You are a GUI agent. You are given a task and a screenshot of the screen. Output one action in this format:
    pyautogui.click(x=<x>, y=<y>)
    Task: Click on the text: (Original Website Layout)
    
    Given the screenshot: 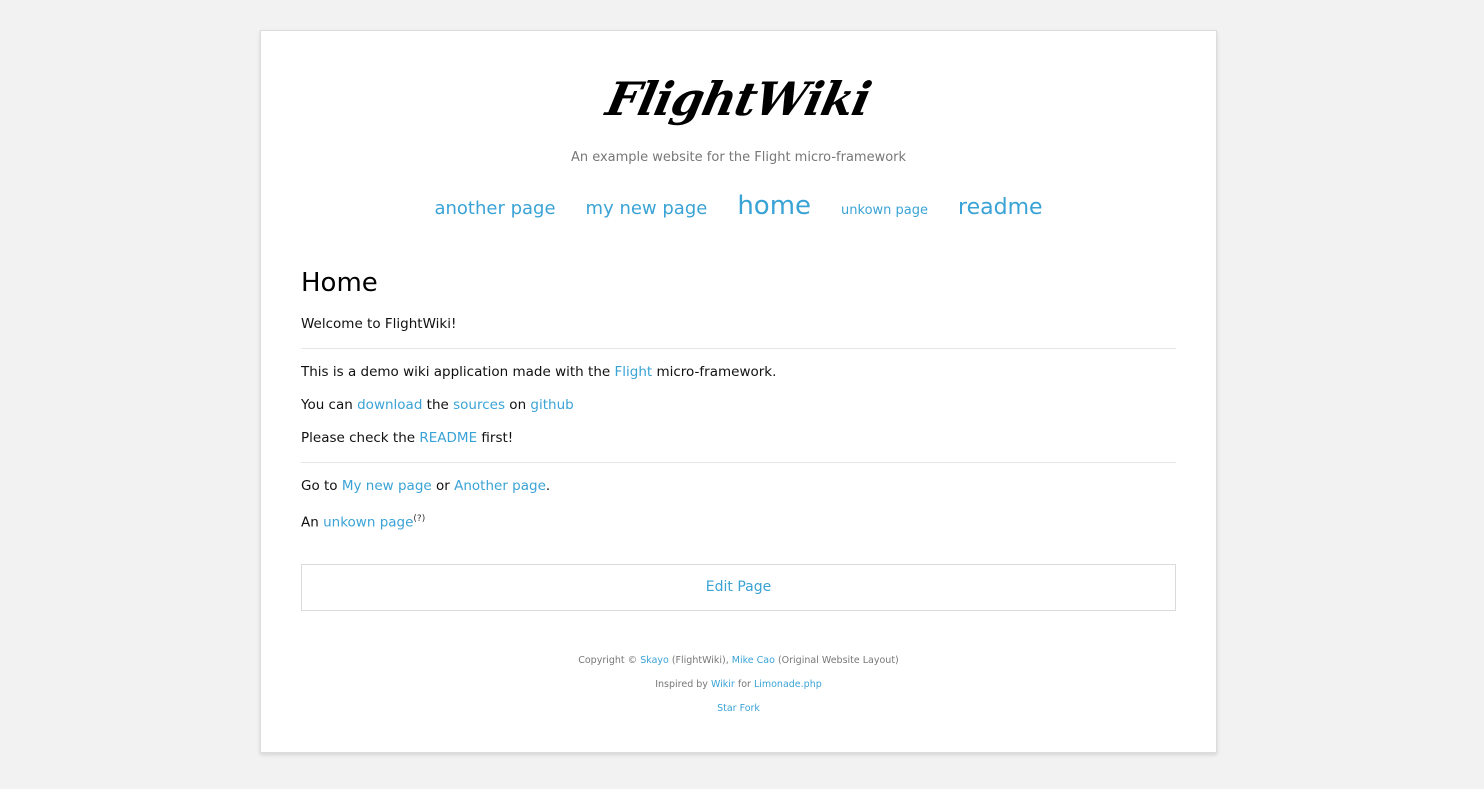 What is the action you would take?
    pyautogui.click(x=836, y=660)
    